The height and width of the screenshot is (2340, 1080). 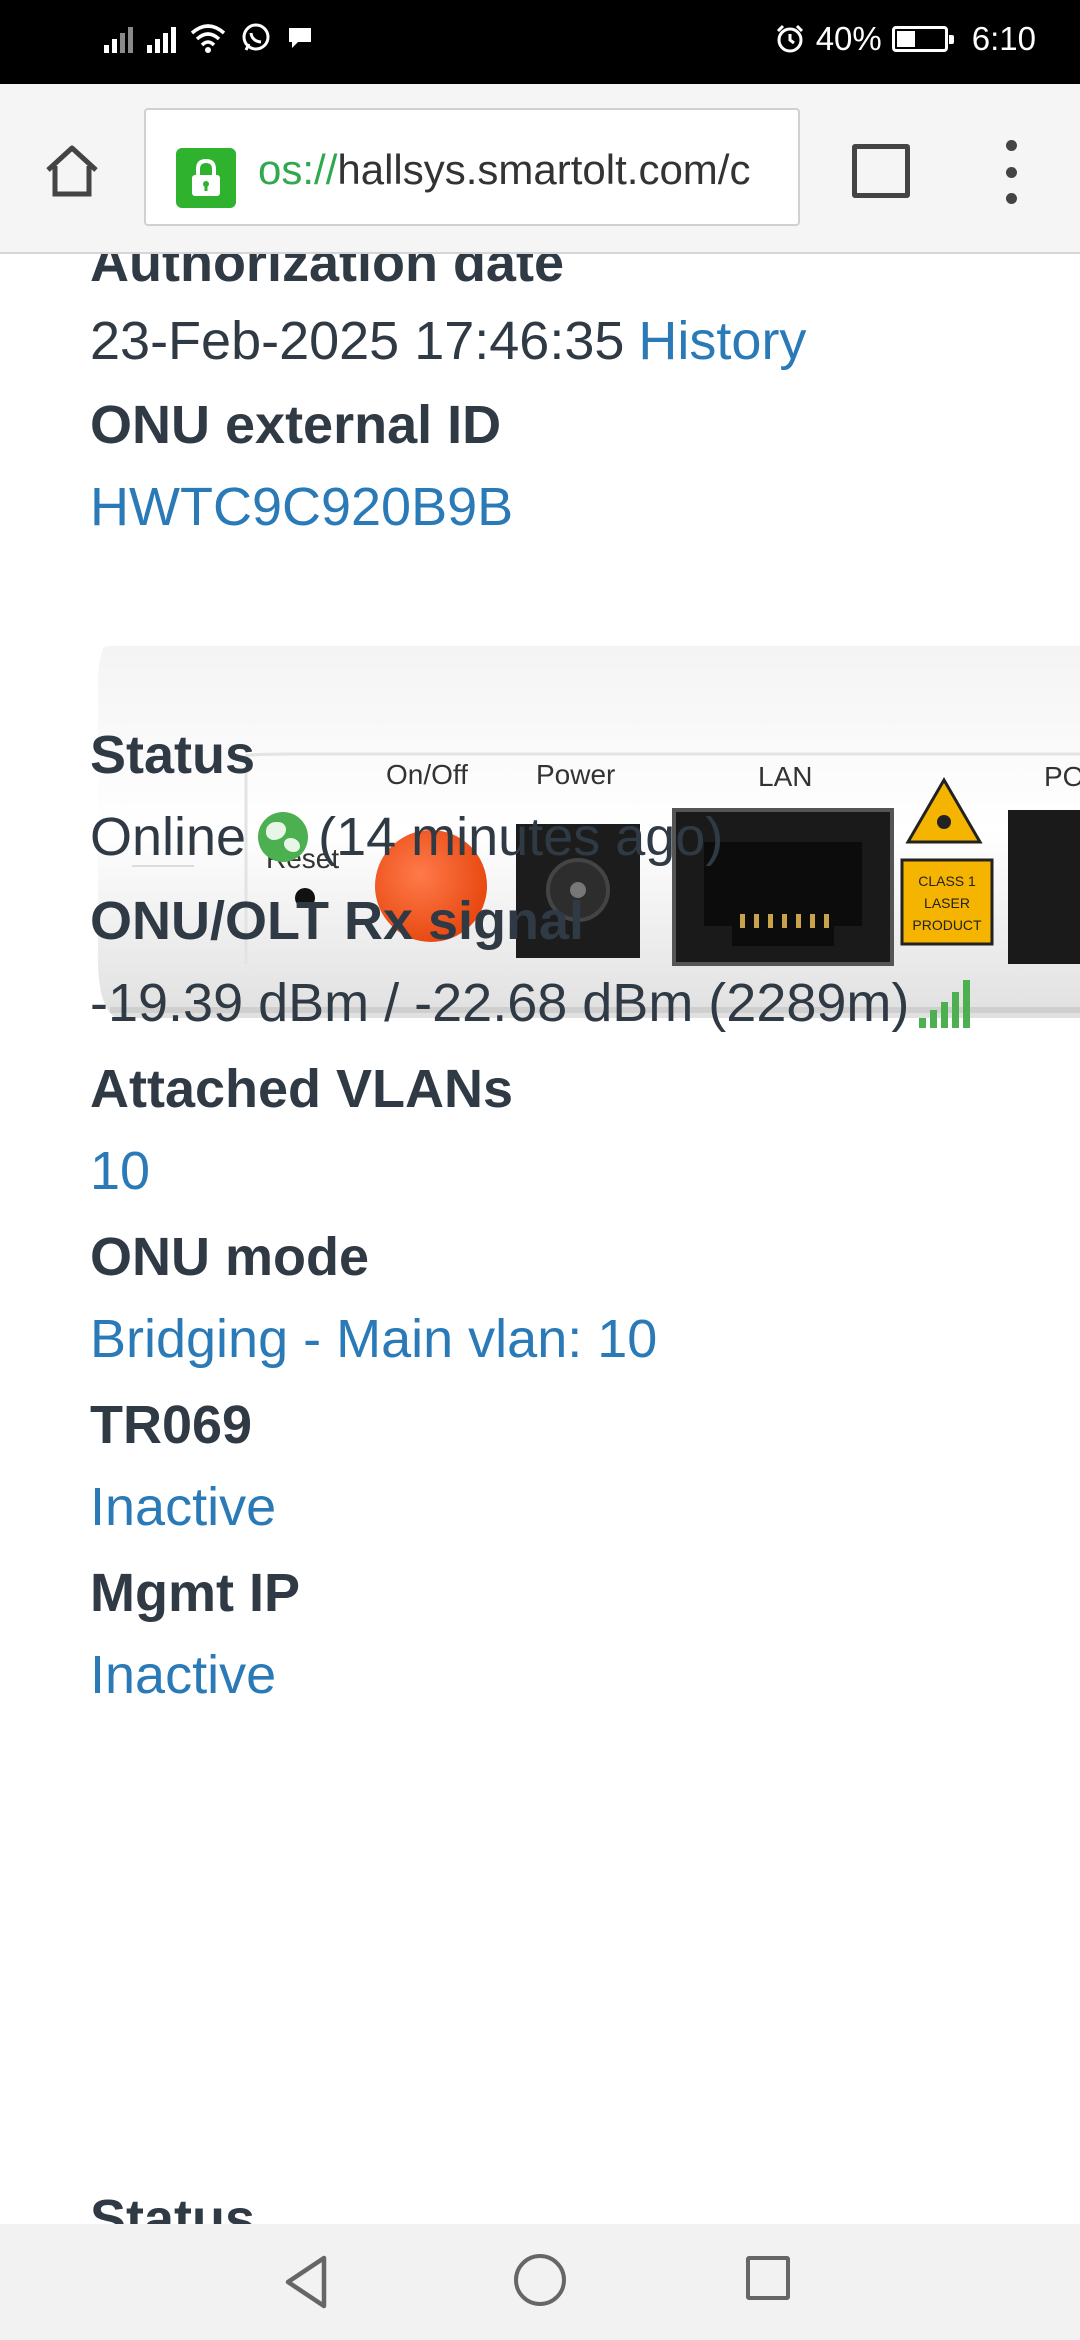 I want to click on laser-text-2: LASER, so click(x=947, y=903).